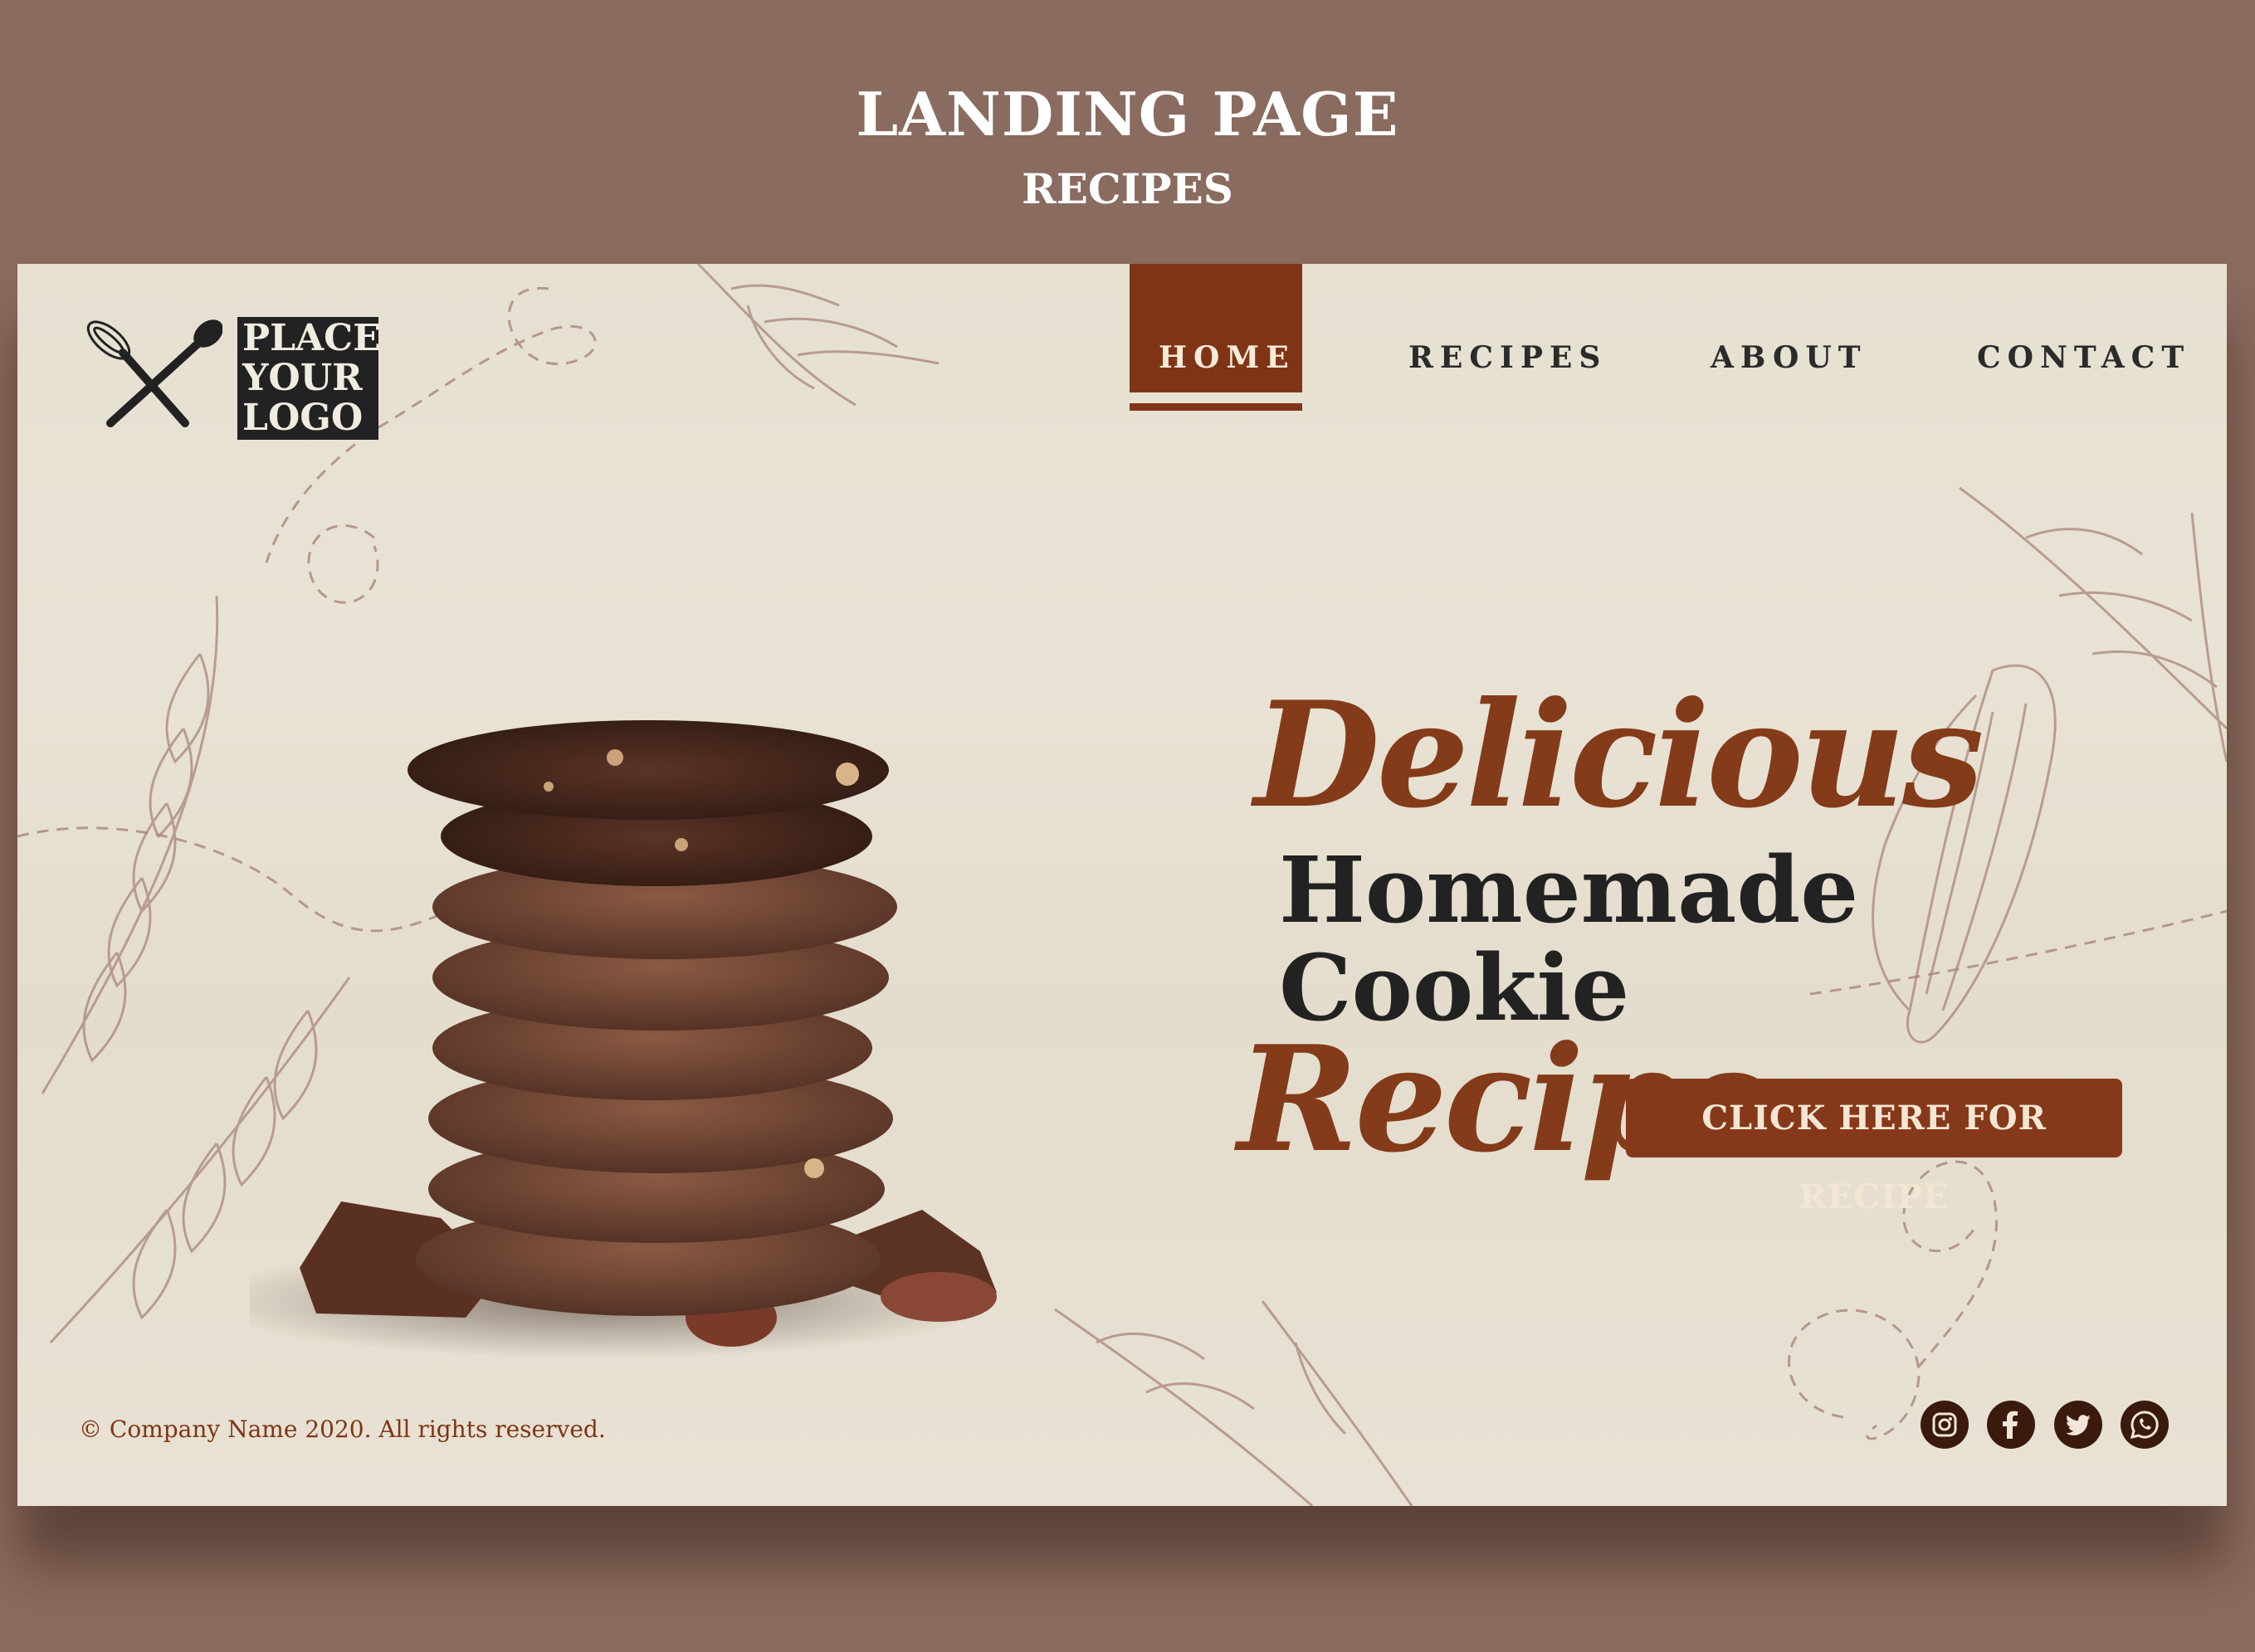  What do you see at coordinates (302, 378) in the screenshot?
I see `logo-line-2: YOUR` at bounding box center [302, 378].